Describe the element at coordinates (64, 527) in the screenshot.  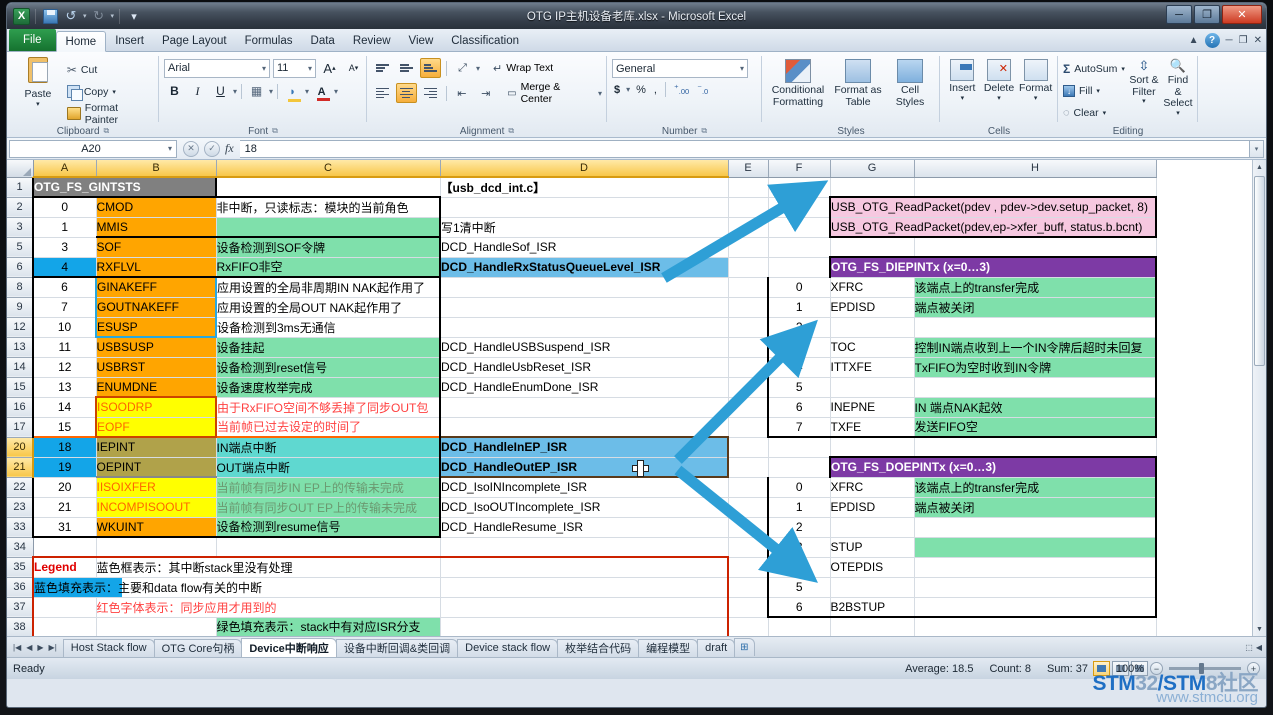
I see `cell-A33: 31` at that location.